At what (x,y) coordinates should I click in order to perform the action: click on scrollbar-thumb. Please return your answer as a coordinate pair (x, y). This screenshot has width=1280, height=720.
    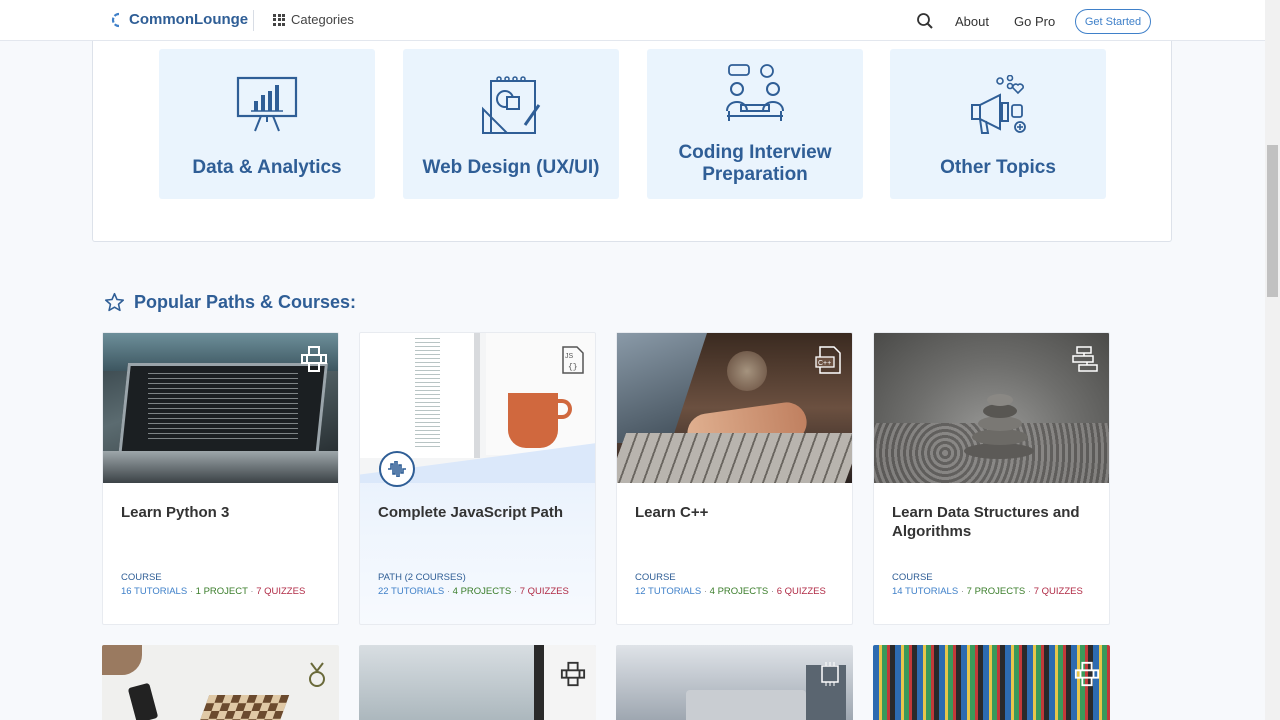
    Looking at the image, I should click on (1272, 221).